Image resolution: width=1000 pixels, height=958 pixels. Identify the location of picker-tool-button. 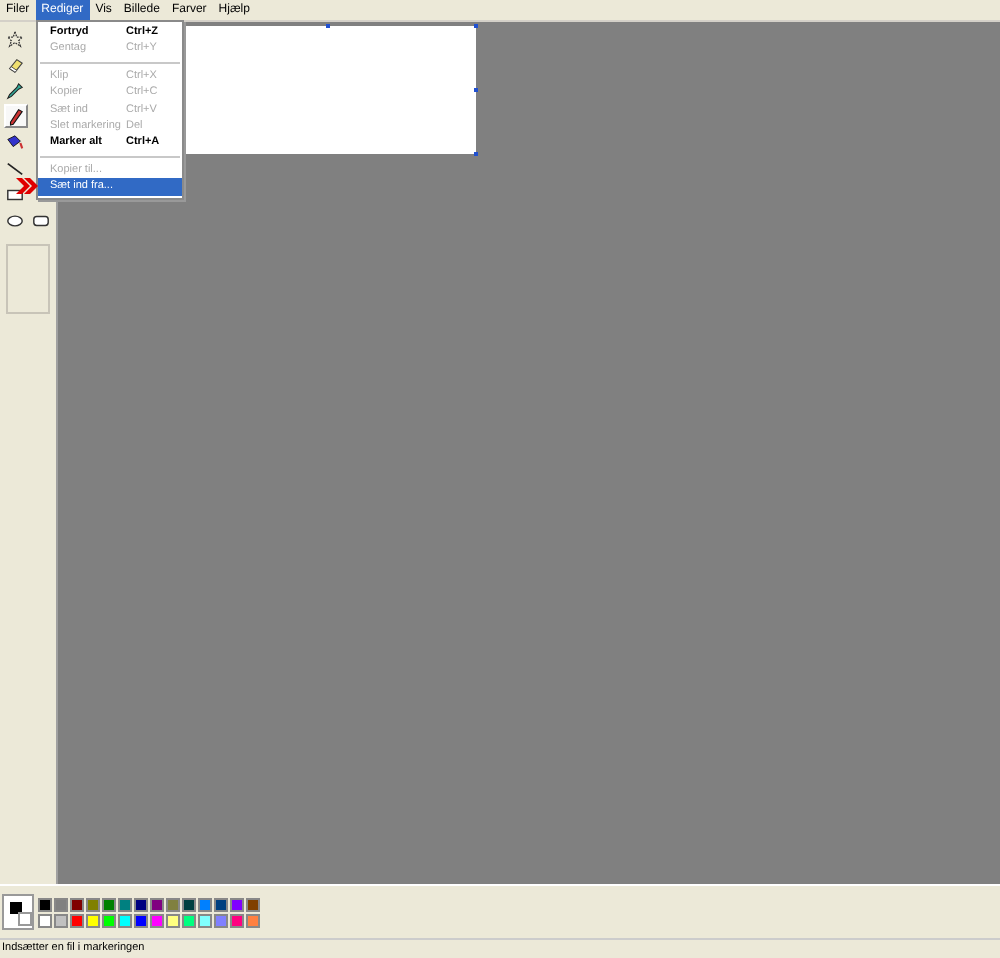
(15, 90).